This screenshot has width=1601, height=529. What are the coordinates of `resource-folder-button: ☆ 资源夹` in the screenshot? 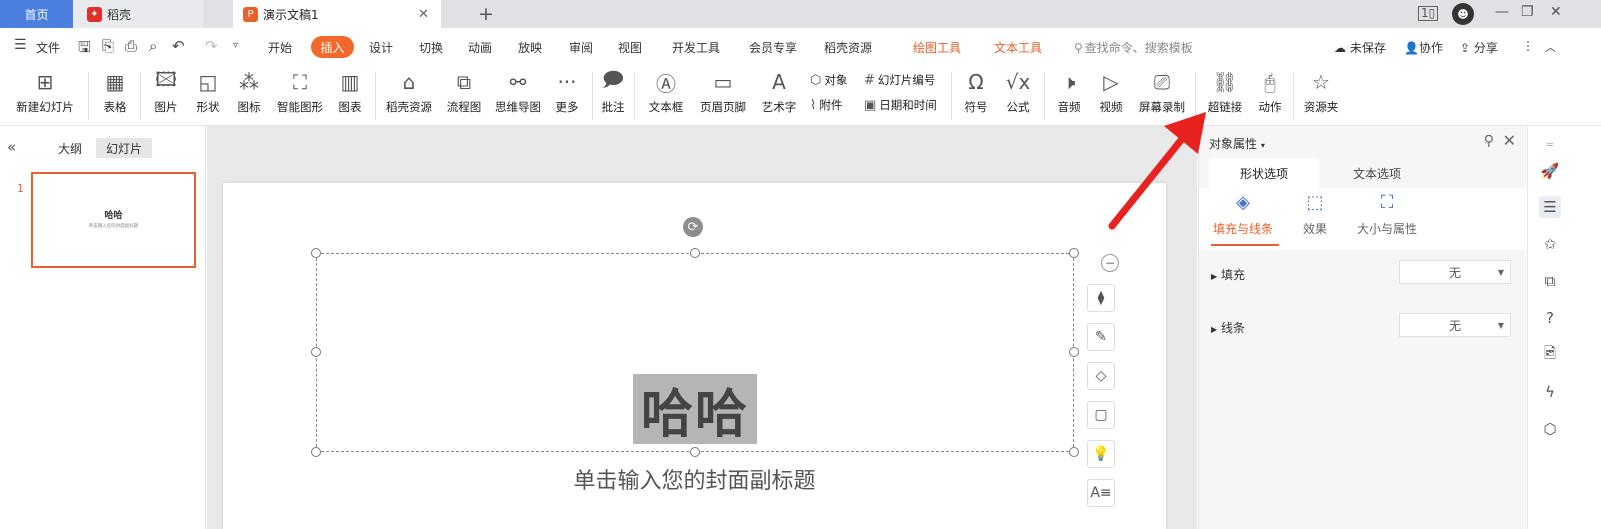 It's located at (1321, 94).